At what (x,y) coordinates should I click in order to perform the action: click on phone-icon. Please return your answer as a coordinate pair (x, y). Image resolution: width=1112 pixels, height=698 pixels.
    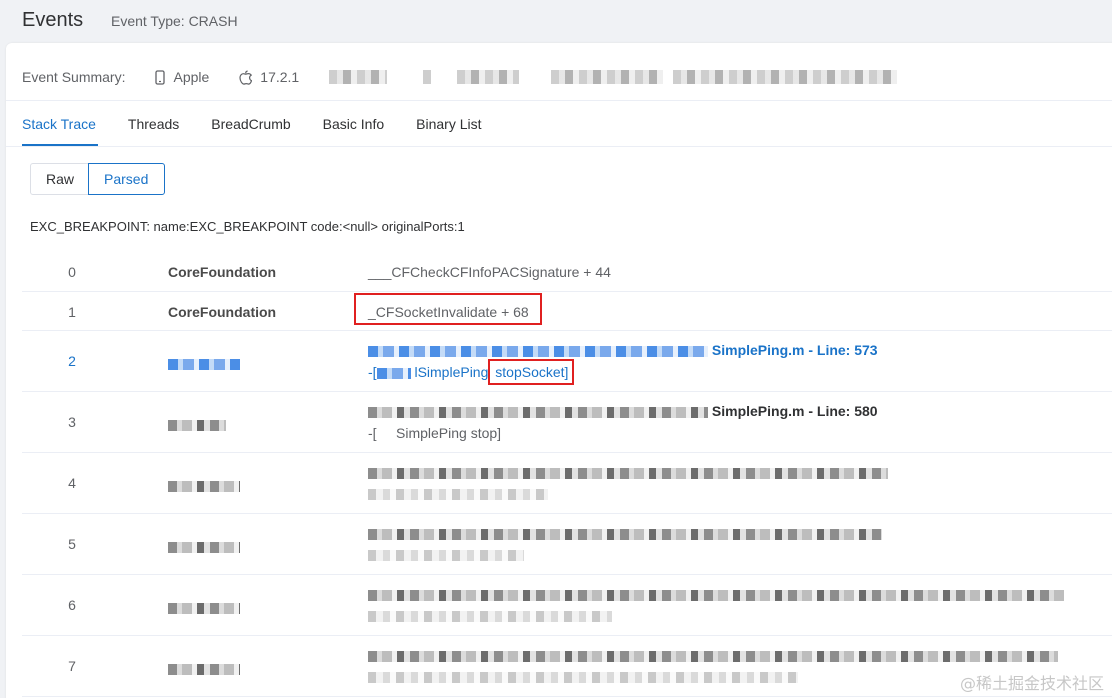
    Looking at the image, I should click on (160, 77).